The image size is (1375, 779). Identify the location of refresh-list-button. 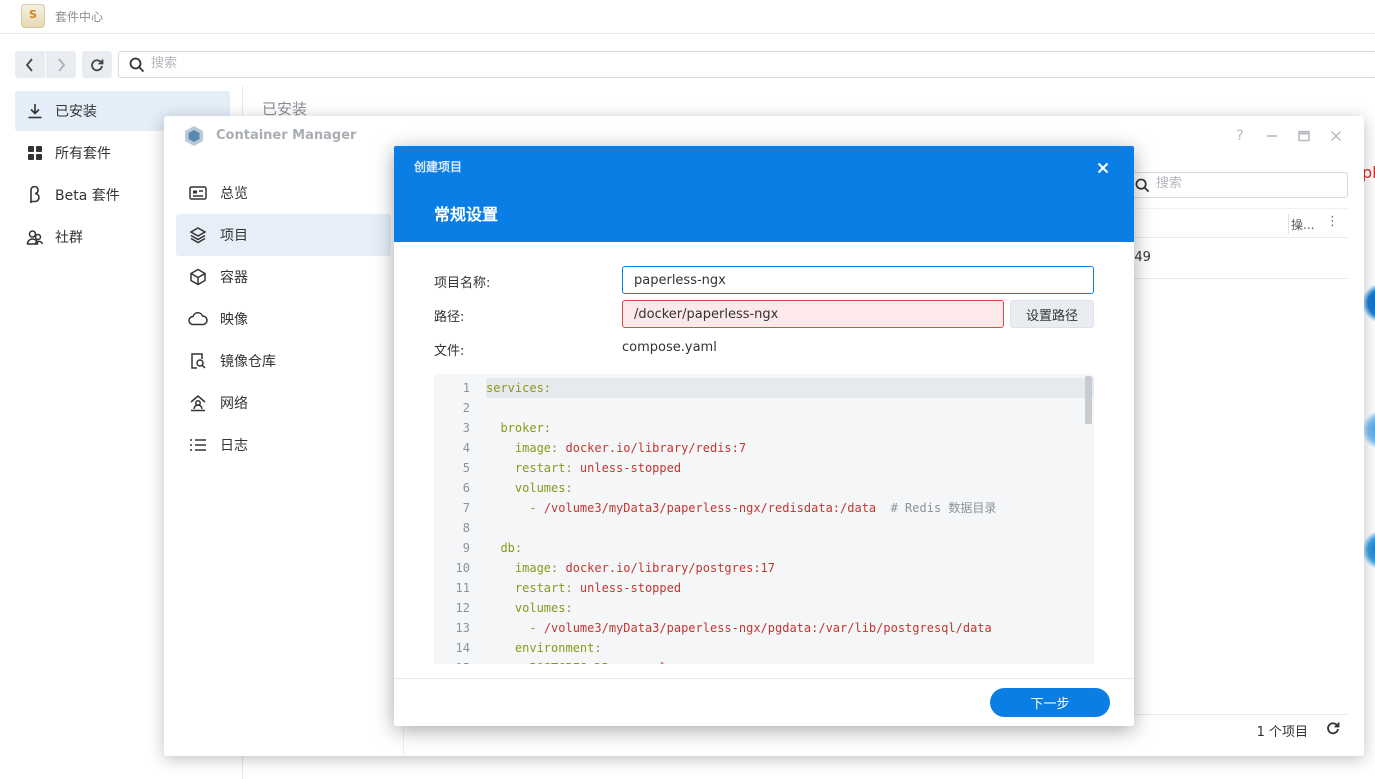
(1333, 730).